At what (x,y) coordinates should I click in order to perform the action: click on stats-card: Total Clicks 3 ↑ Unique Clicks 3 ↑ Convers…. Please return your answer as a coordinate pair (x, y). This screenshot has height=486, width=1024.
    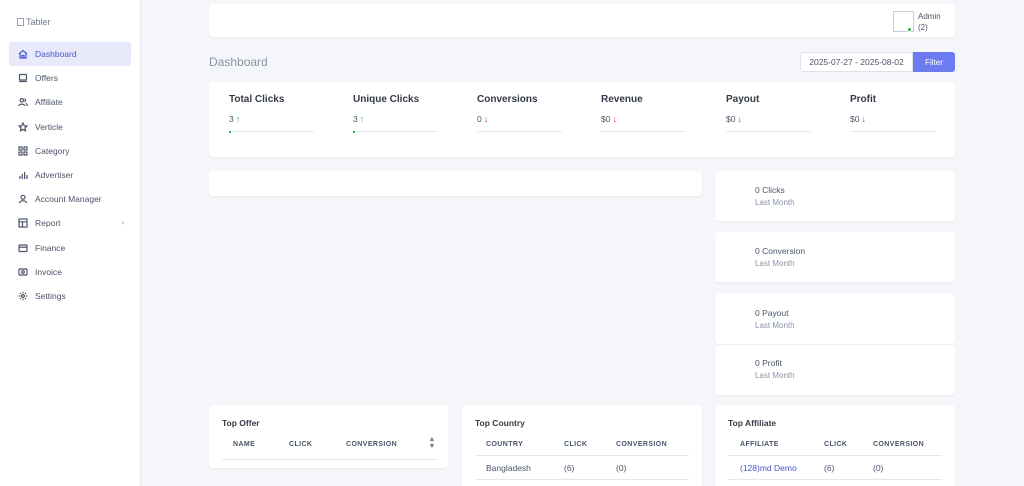
    Looking at the image, I should click on (582, 119).